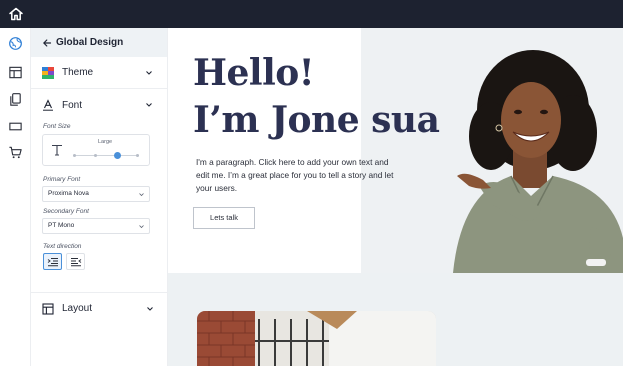 The image size is (623, 366). What do you see at coordinates (96, 226) in the screenshot?
I see `secondary-font-select: PT Mono` at bounding box center [96, 226].